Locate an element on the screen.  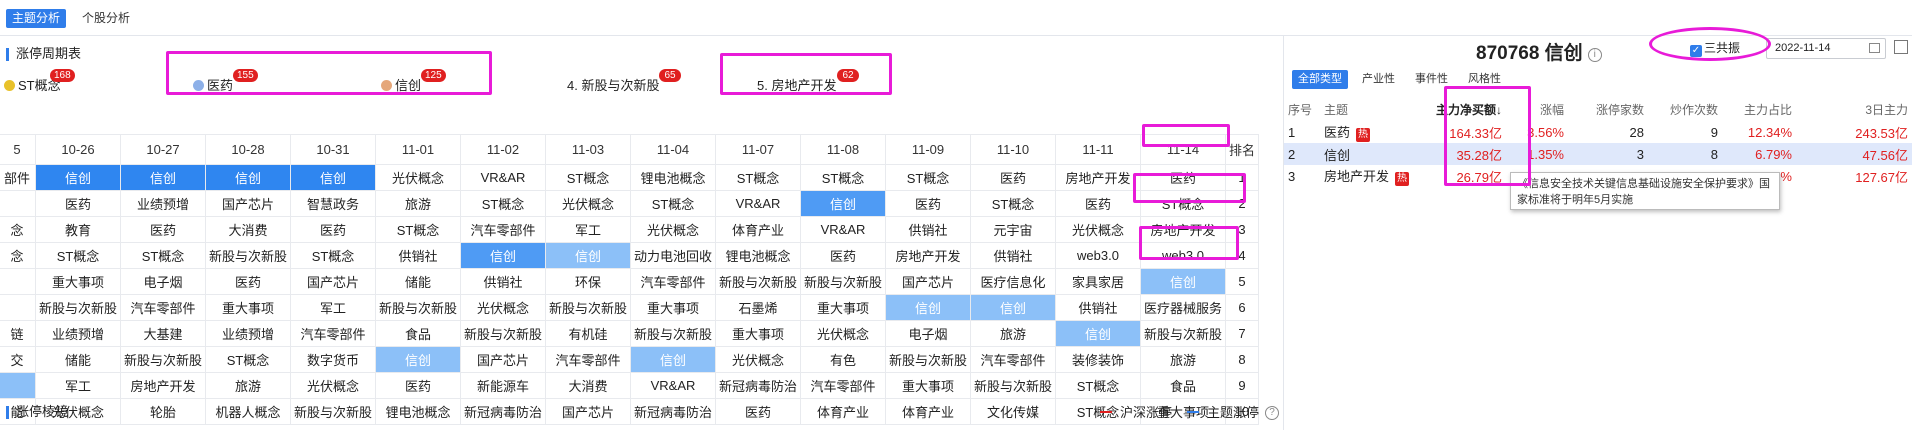
theme-cell: 新冠病毒防治 is located at coordinates (503, 411).